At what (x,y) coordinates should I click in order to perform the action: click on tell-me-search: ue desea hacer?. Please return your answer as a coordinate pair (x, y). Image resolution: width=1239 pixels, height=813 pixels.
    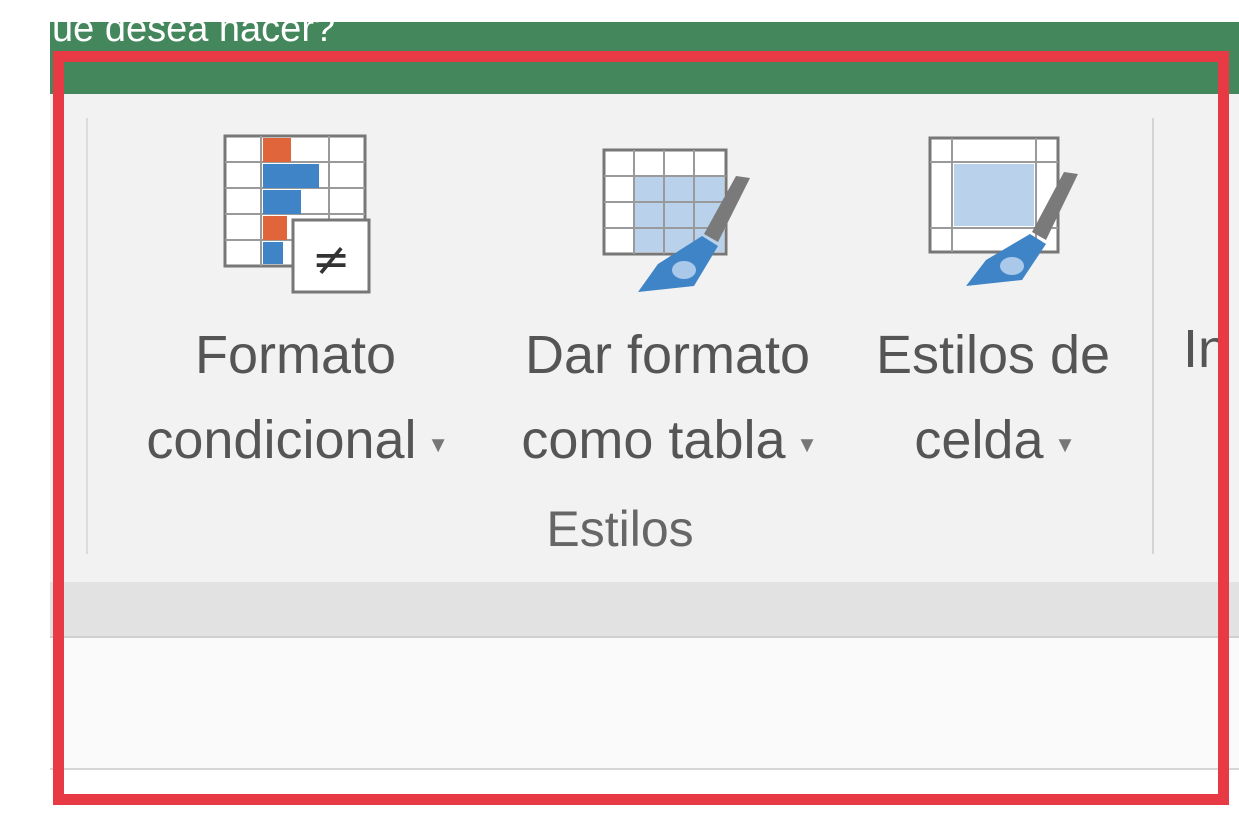
    Looking at the image, I should click on (193, 36).